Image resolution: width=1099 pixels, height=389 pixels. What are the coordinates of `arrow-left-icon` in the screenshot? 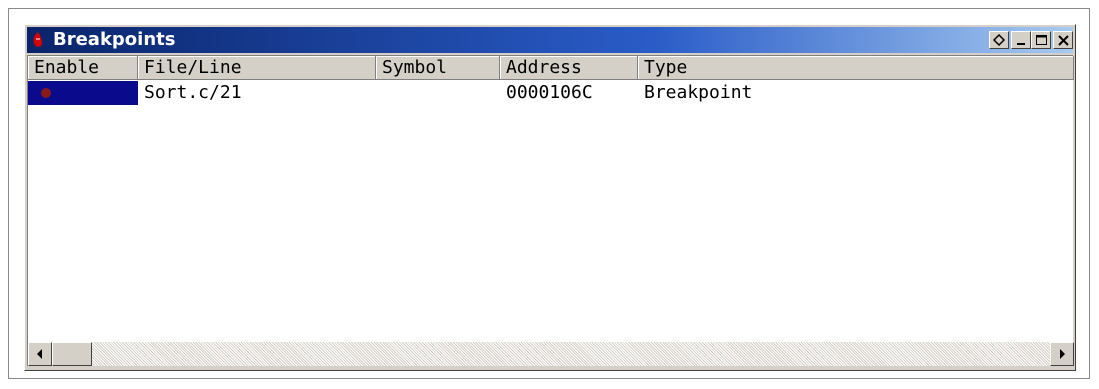 It's located at (39, 354).